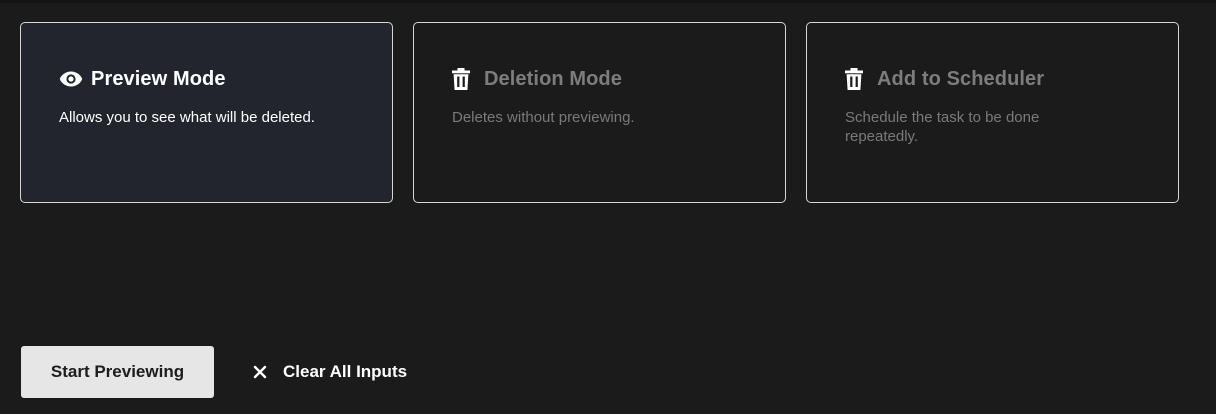 This screenshot has height=414, width=1216. Describe the element at coordinates (117, 372) in the screenshot. I see `start-previewing-button: Start Previewing` at that location.